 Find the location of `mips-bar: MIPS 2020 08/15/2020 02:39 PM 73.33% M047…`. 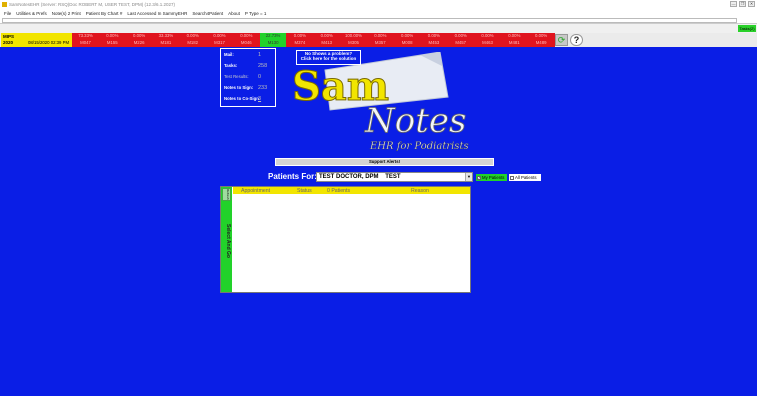

mips-bar: MIPS 2020 08/15/2020 02:39 PM 73.33% M047… is located at coordinates (378, 40).